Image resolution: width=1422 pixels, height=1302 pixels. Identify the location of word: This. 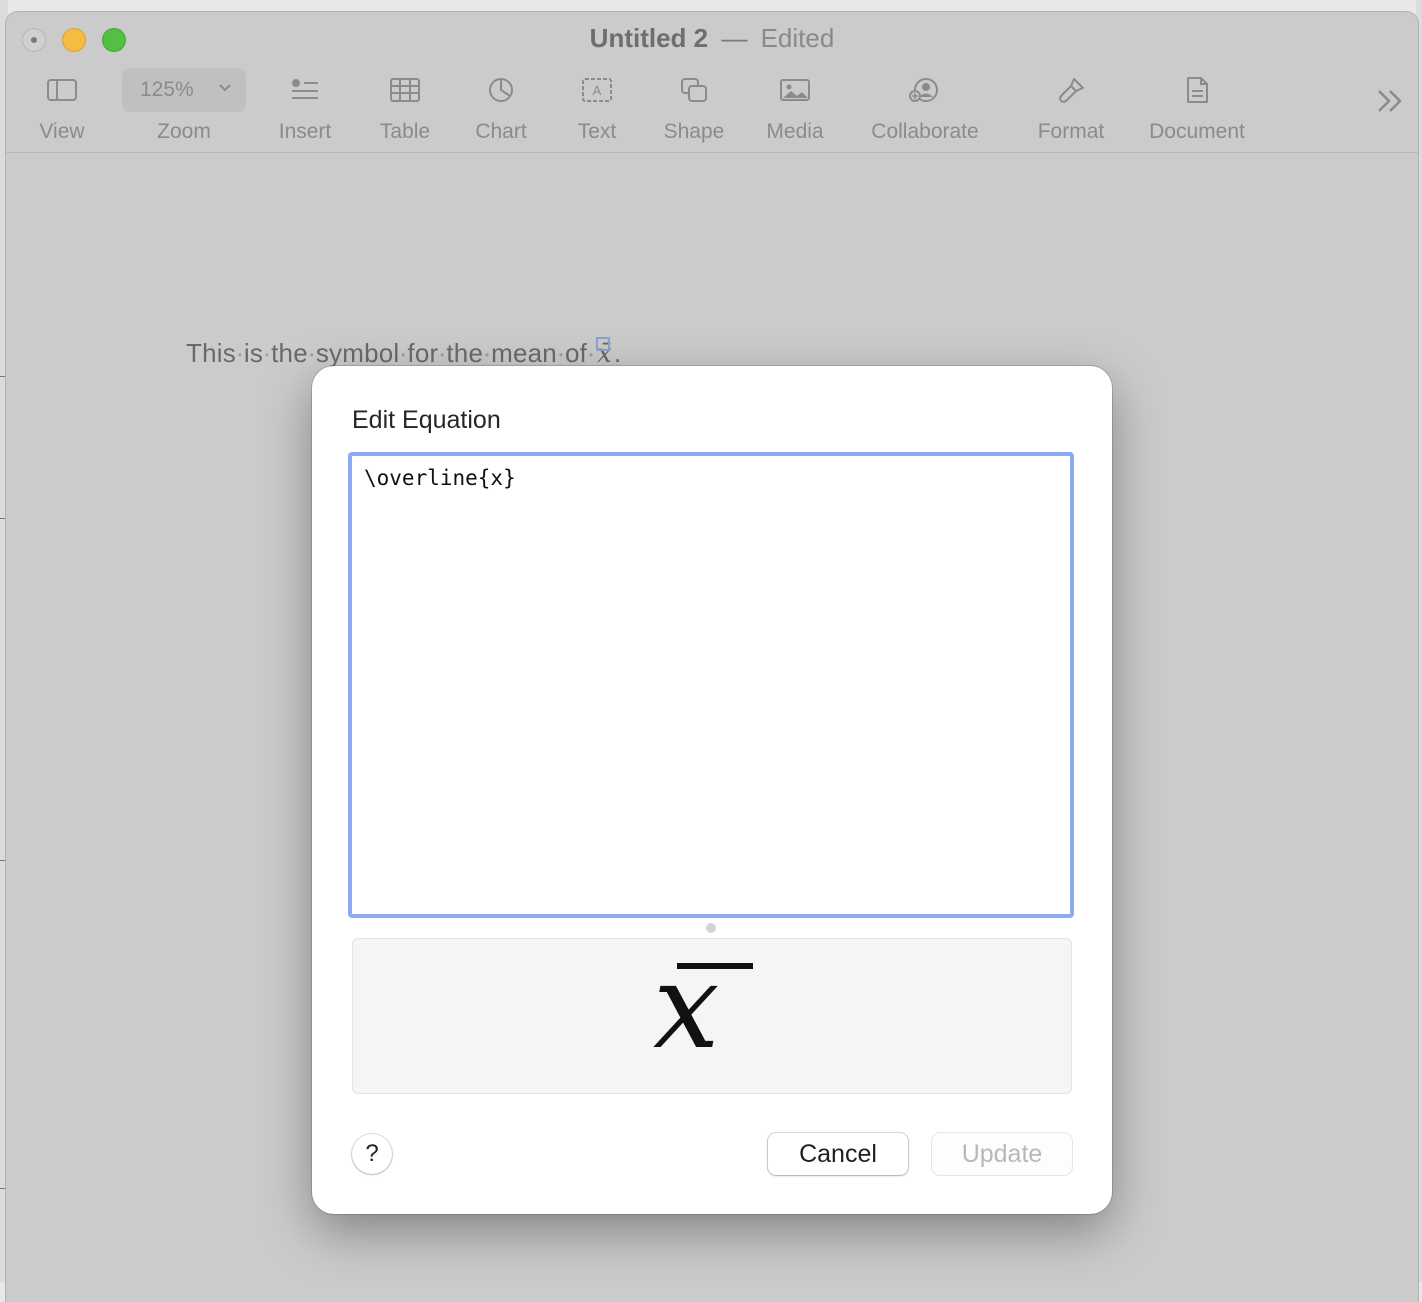
(211, 353).